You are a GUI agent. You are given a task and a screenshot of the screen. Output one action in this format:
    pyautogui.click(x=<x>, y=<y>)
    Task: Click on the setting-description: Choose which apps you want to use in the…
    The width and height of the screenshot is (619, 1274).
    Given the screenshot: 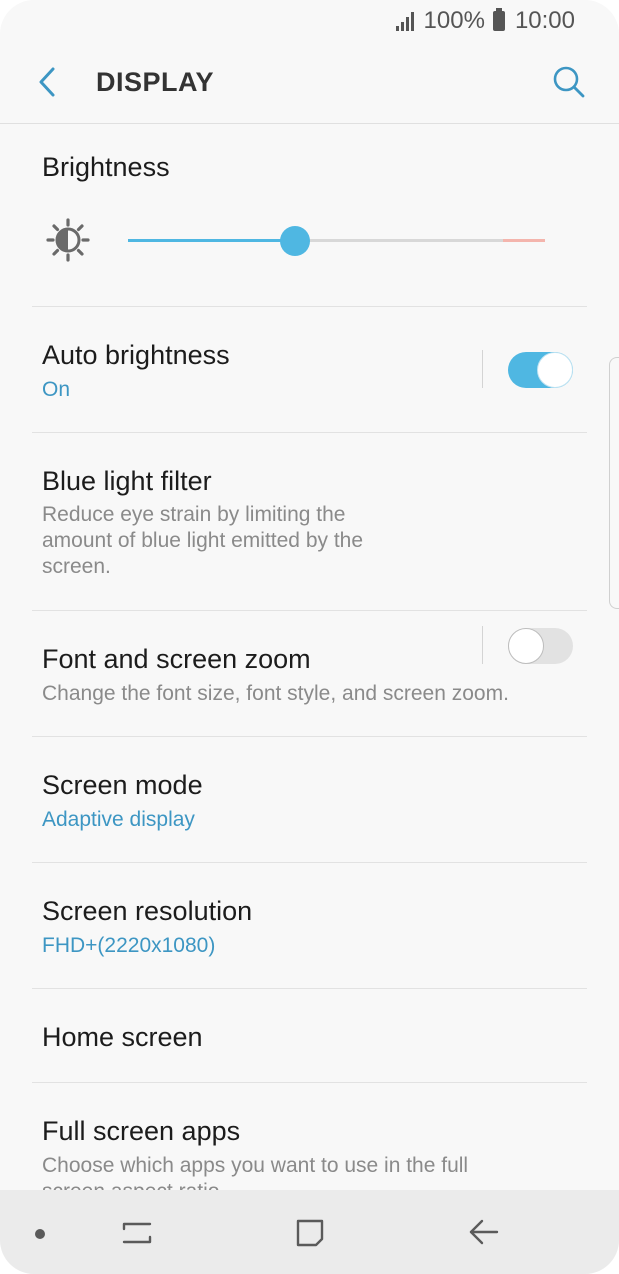 What is the action you would take?
    pyautogui.click(x=255, y=1172)
    